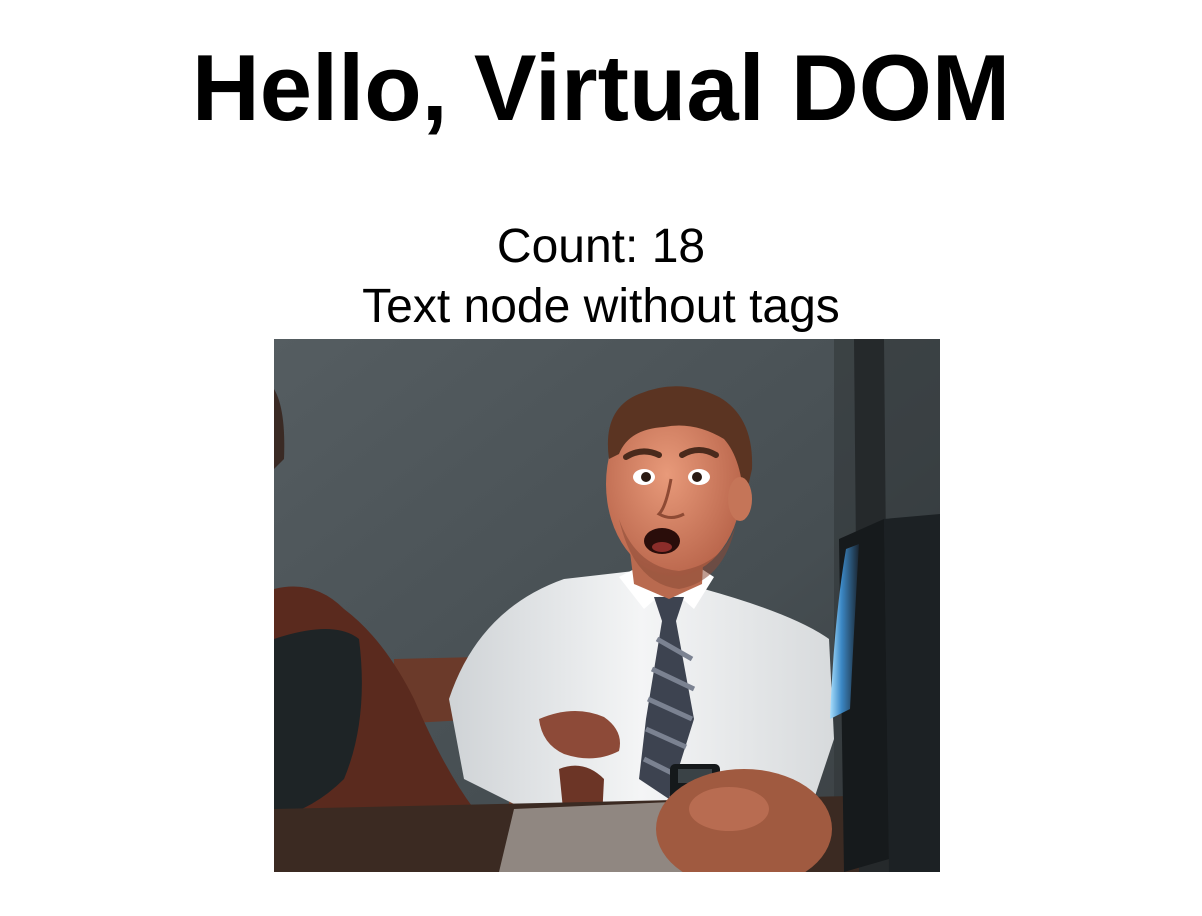 The image size is (1202, 916). What do you see at coordinates (678, 246) in the screenshot?
I see `counter-value: 18` at bounding box center [678, 246].